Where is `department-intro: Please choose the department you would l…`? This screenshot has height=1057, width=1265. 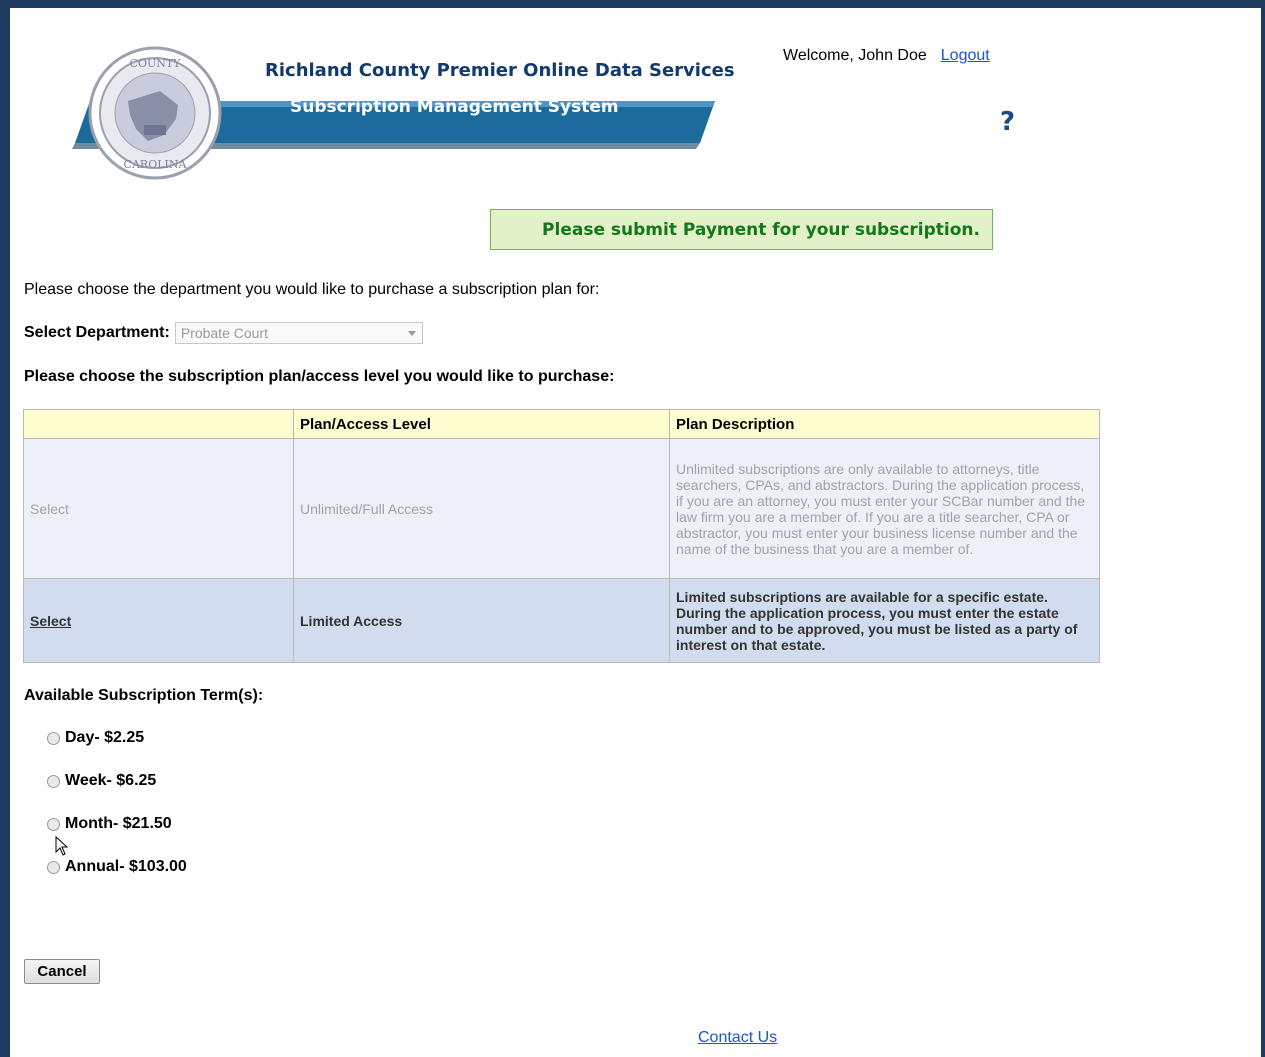
department-intro: Please choose the department you would l… is located at coordinates (312, 289).